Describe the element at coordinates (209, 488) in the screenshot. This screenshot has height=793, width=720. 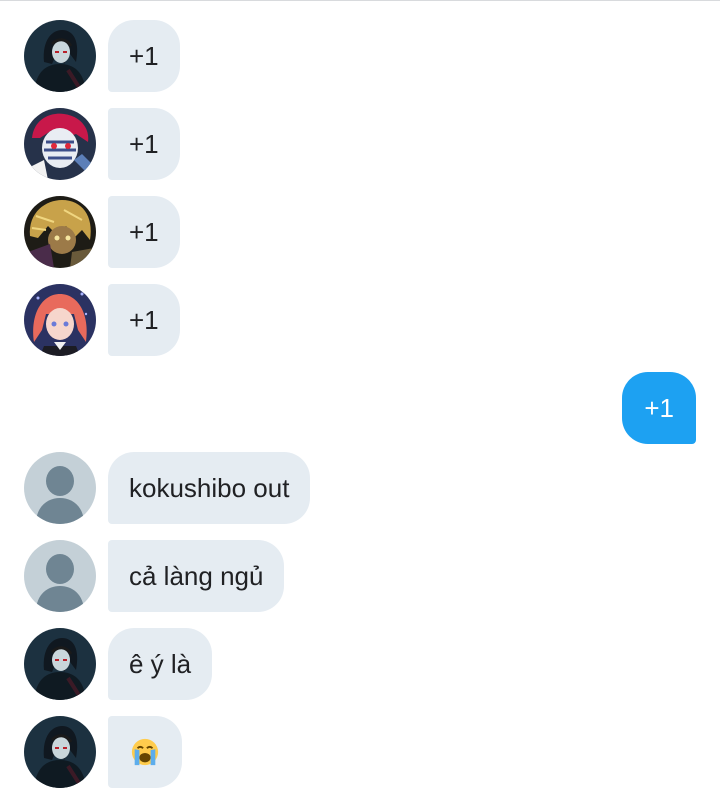
I see `incoming-message-bubble: kokushibo out` at that location.